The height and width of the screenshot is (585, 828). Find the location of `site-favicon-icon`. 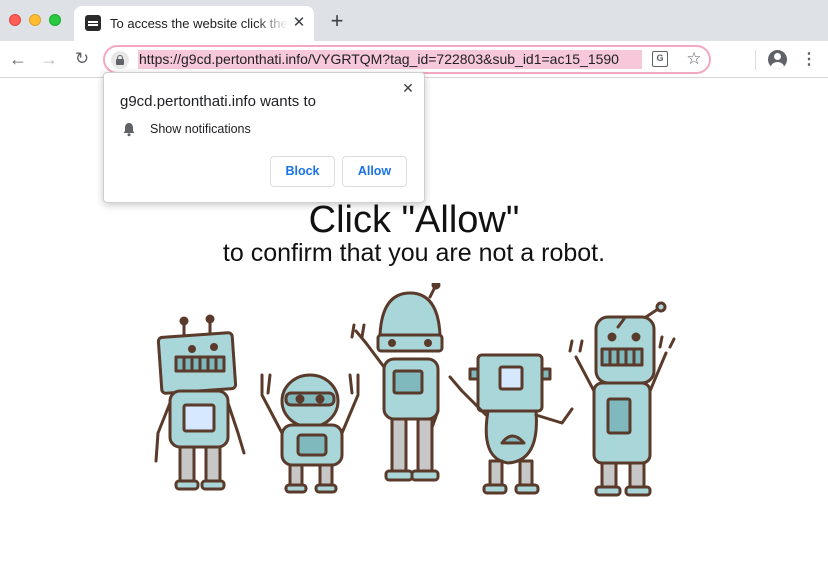

site-favicon-icon is located at coordinates (93, 23).